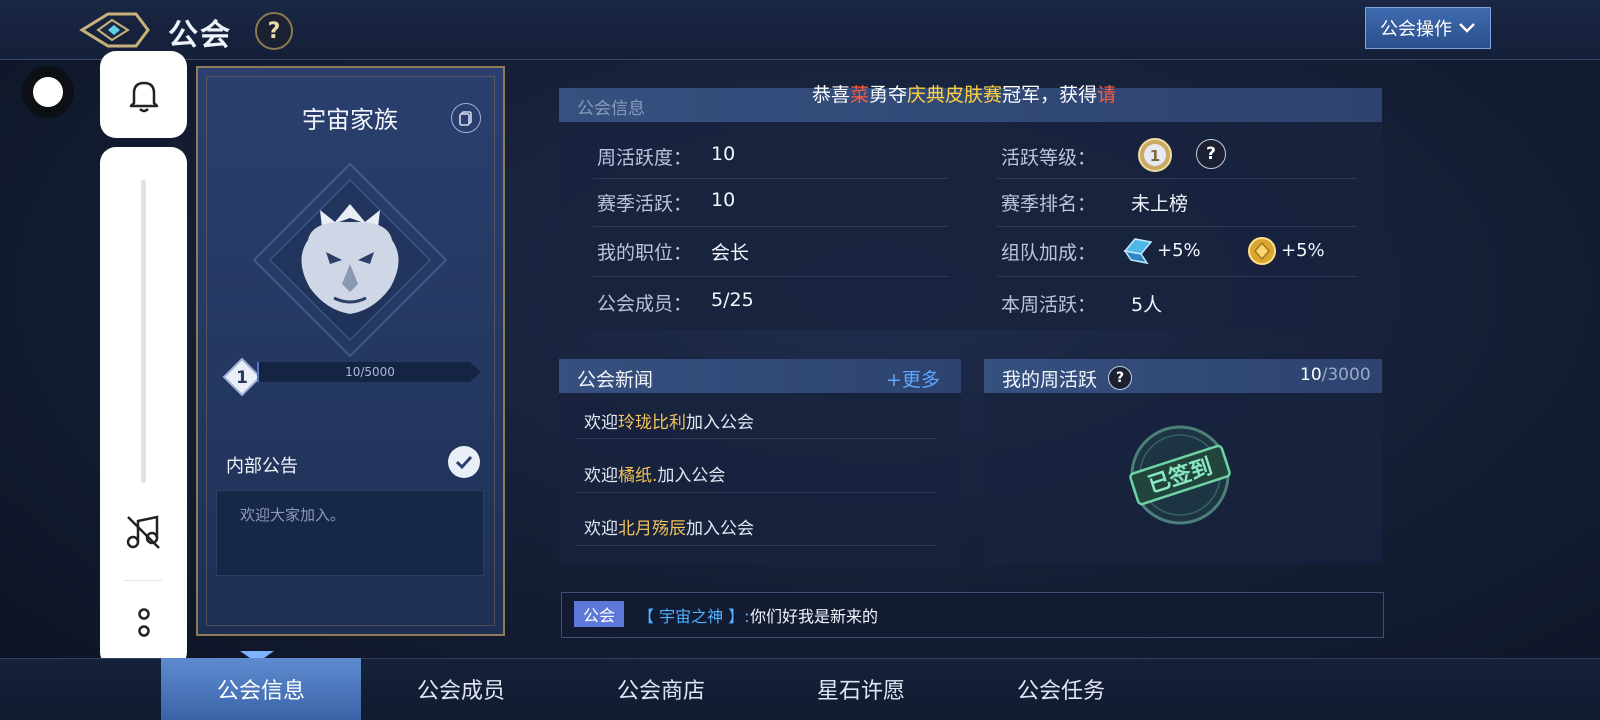 The height and width of the screenshot is (720, 1600). I want to click on season-rank-label: 赛季排名：, so click(1049, 204).